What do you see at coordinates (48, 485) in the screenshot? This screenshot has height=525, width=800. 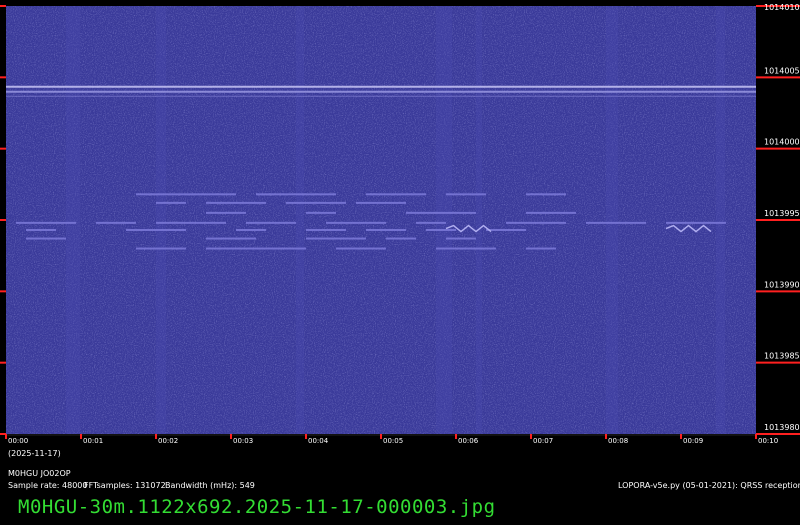 I see `sample-rate-text: Sample rate: 48000` at bounding box center [48, 485].